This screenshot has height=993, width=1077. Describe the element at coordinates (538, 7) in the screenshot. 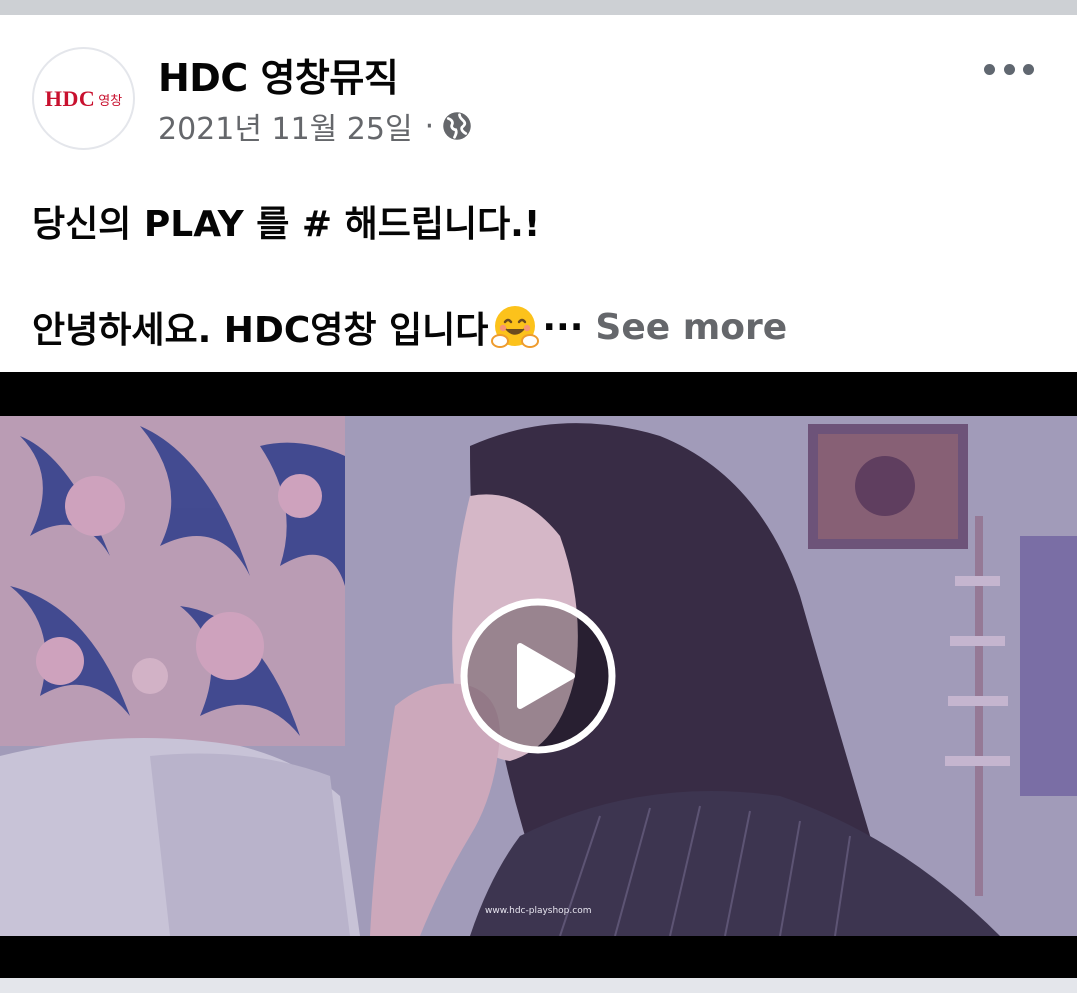

I see `feed-divider-top` at that location.